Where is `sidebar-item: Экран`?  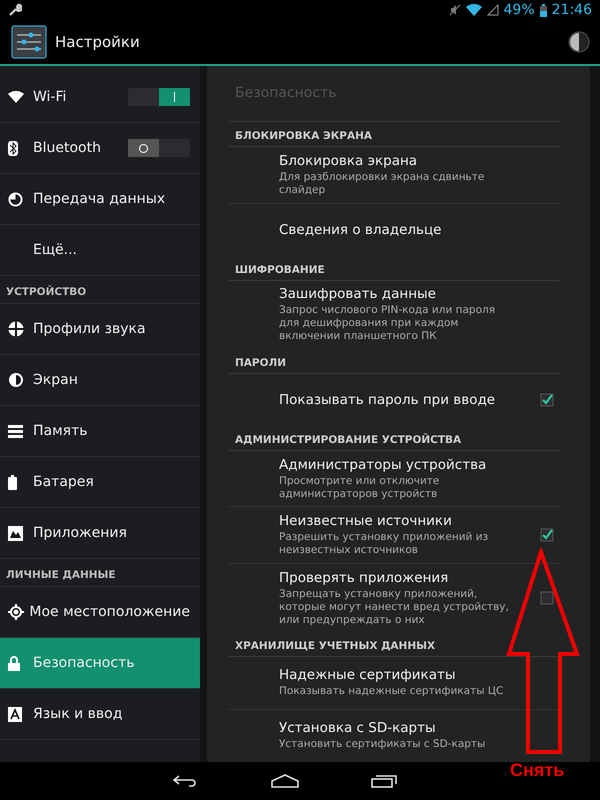
sidebar-item: Экран is located at coordinates (100, 380).